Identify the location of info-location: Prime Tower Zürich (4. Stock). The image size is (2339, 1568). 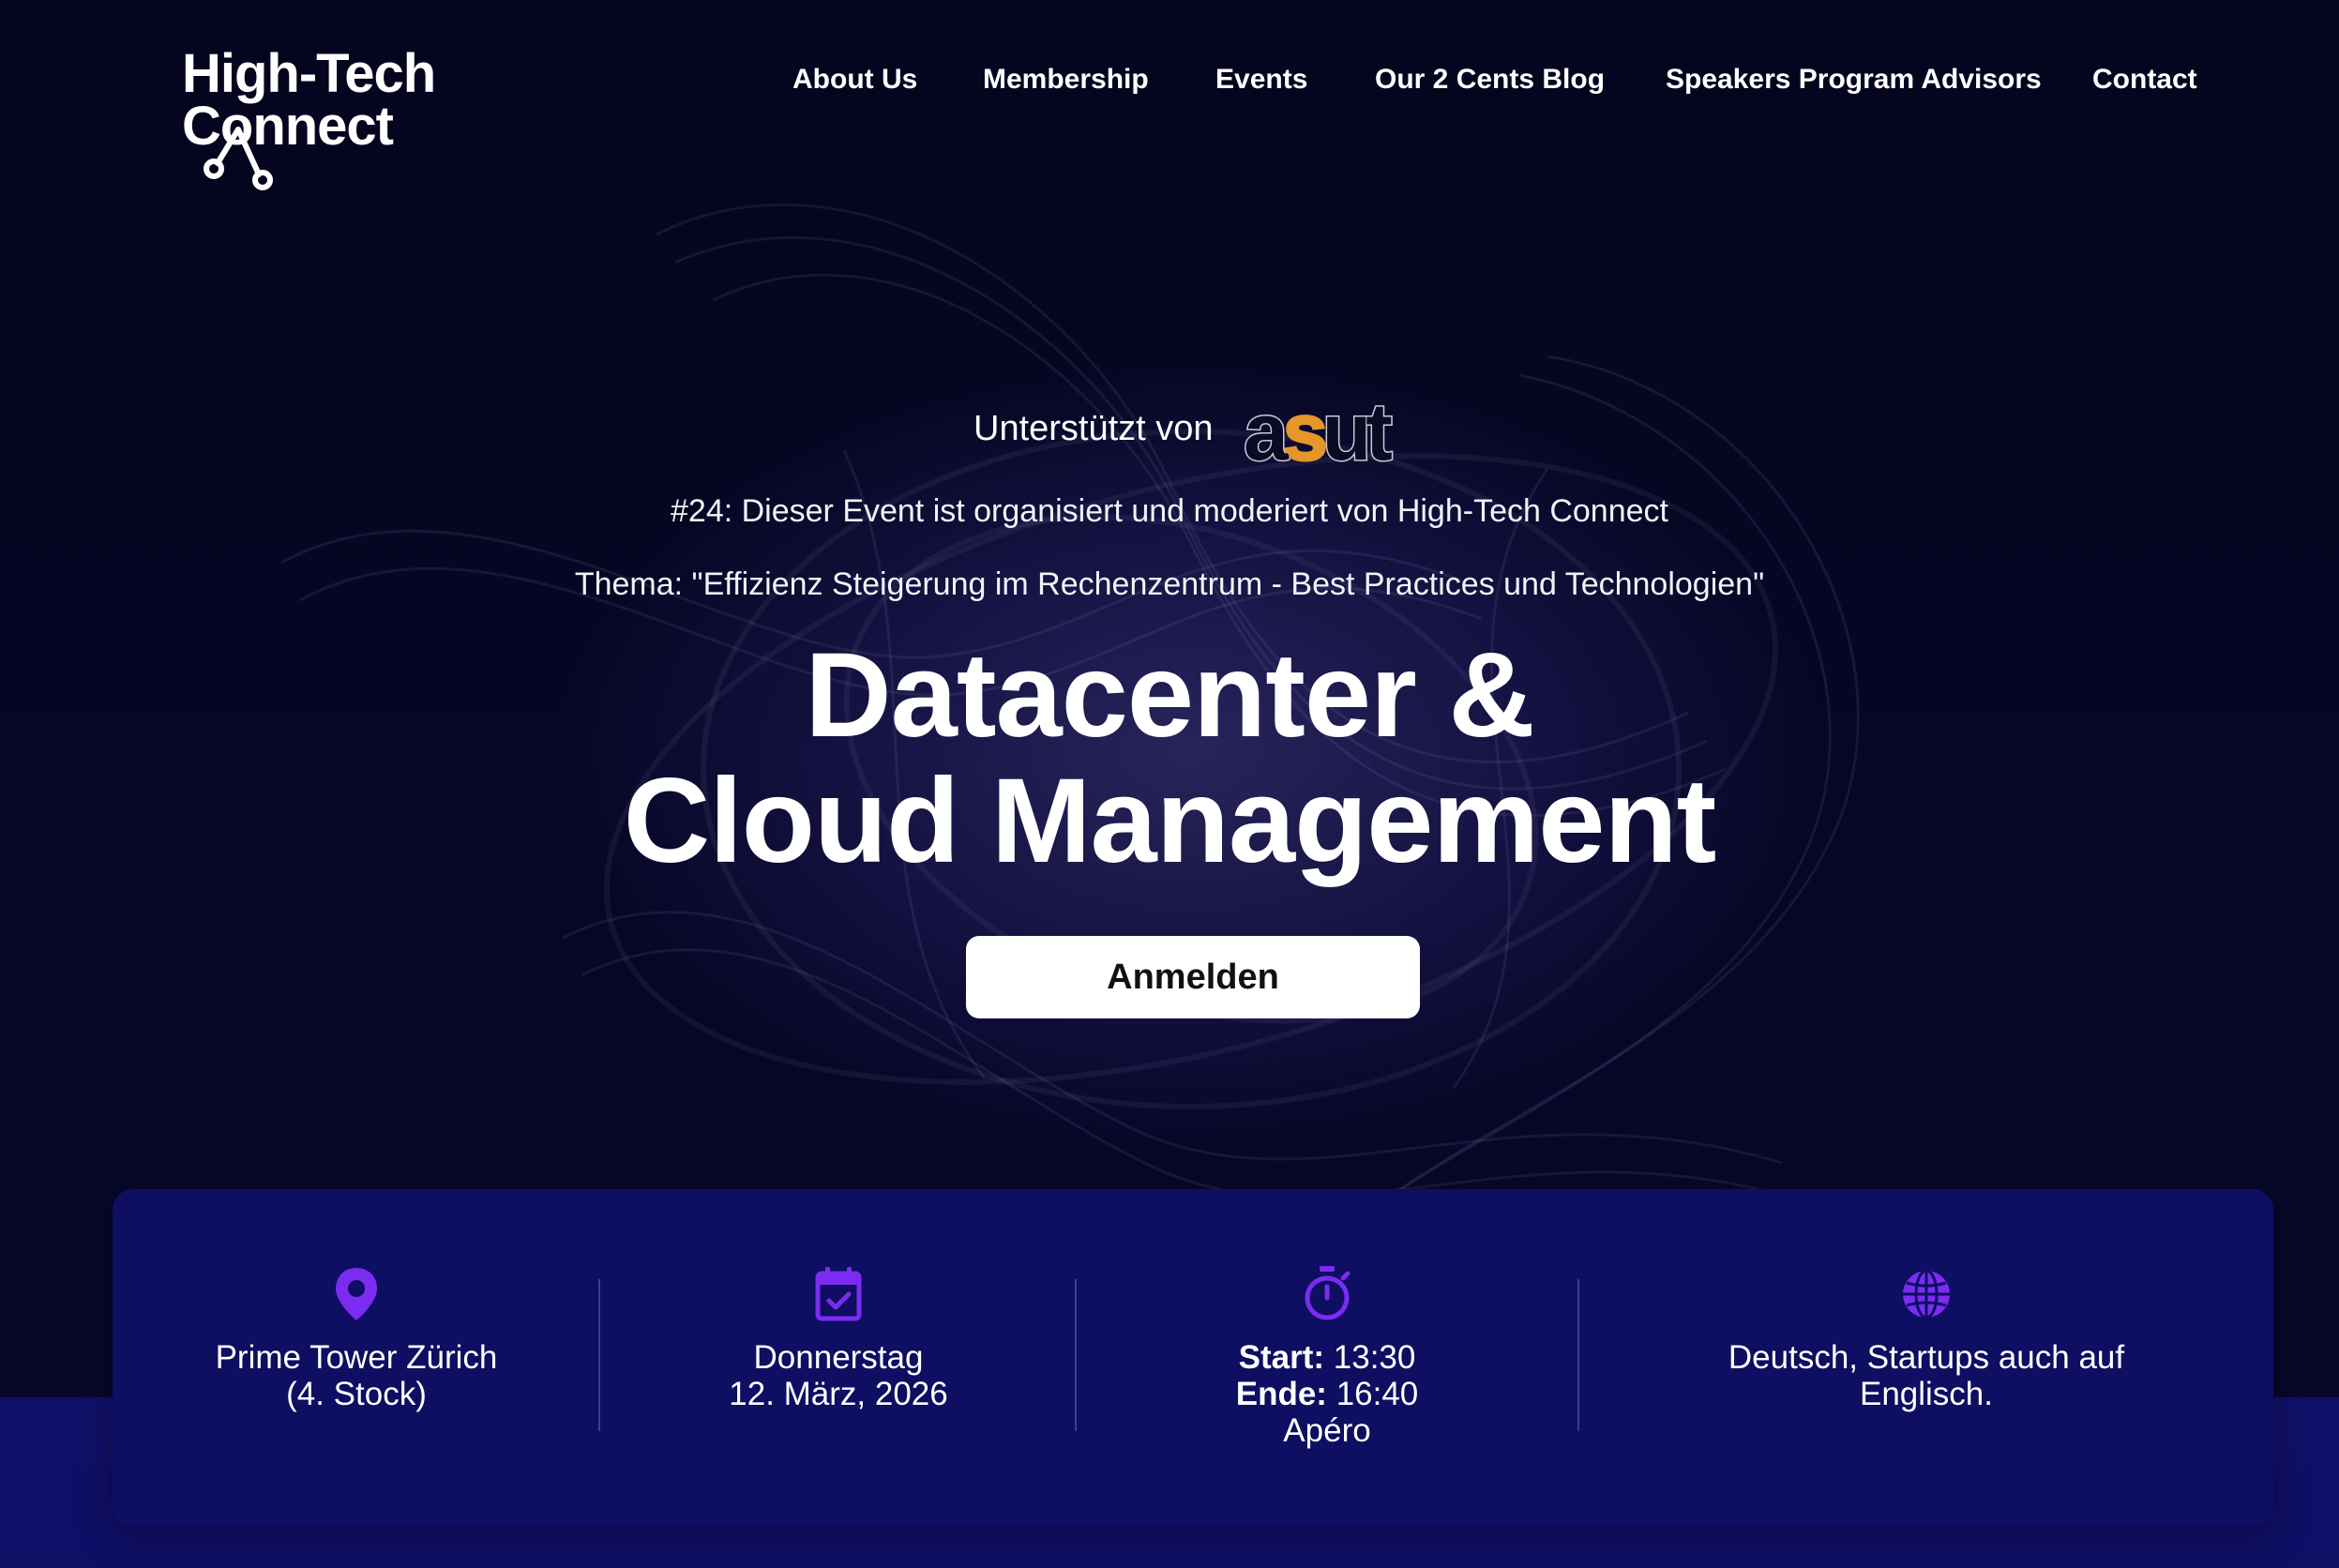
(356, 1358).